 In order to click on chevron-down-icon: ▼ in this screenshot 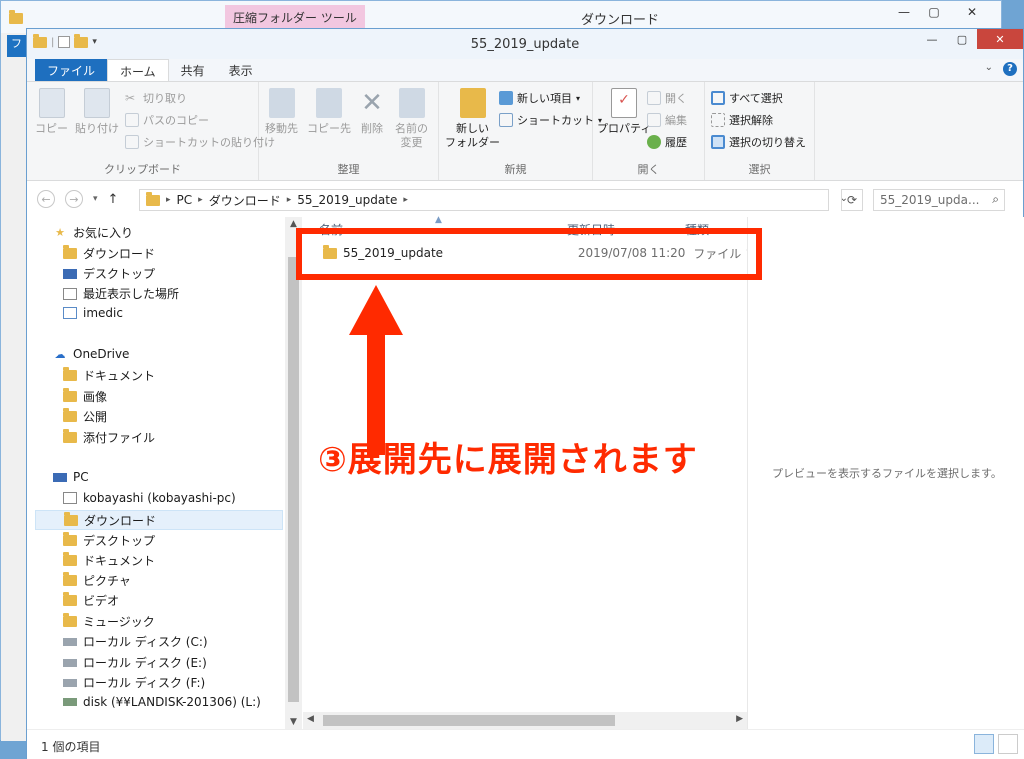, I will do `click(293, 722)`.